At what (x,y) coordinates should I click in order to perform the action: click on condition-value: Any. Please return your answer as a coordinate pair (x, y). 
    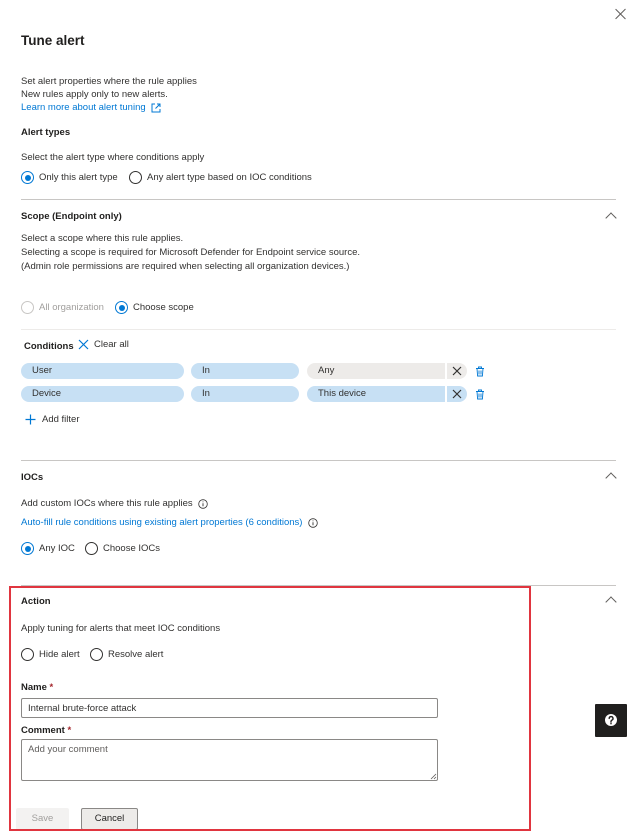
    Looking at the image, I should click on (376, 371).